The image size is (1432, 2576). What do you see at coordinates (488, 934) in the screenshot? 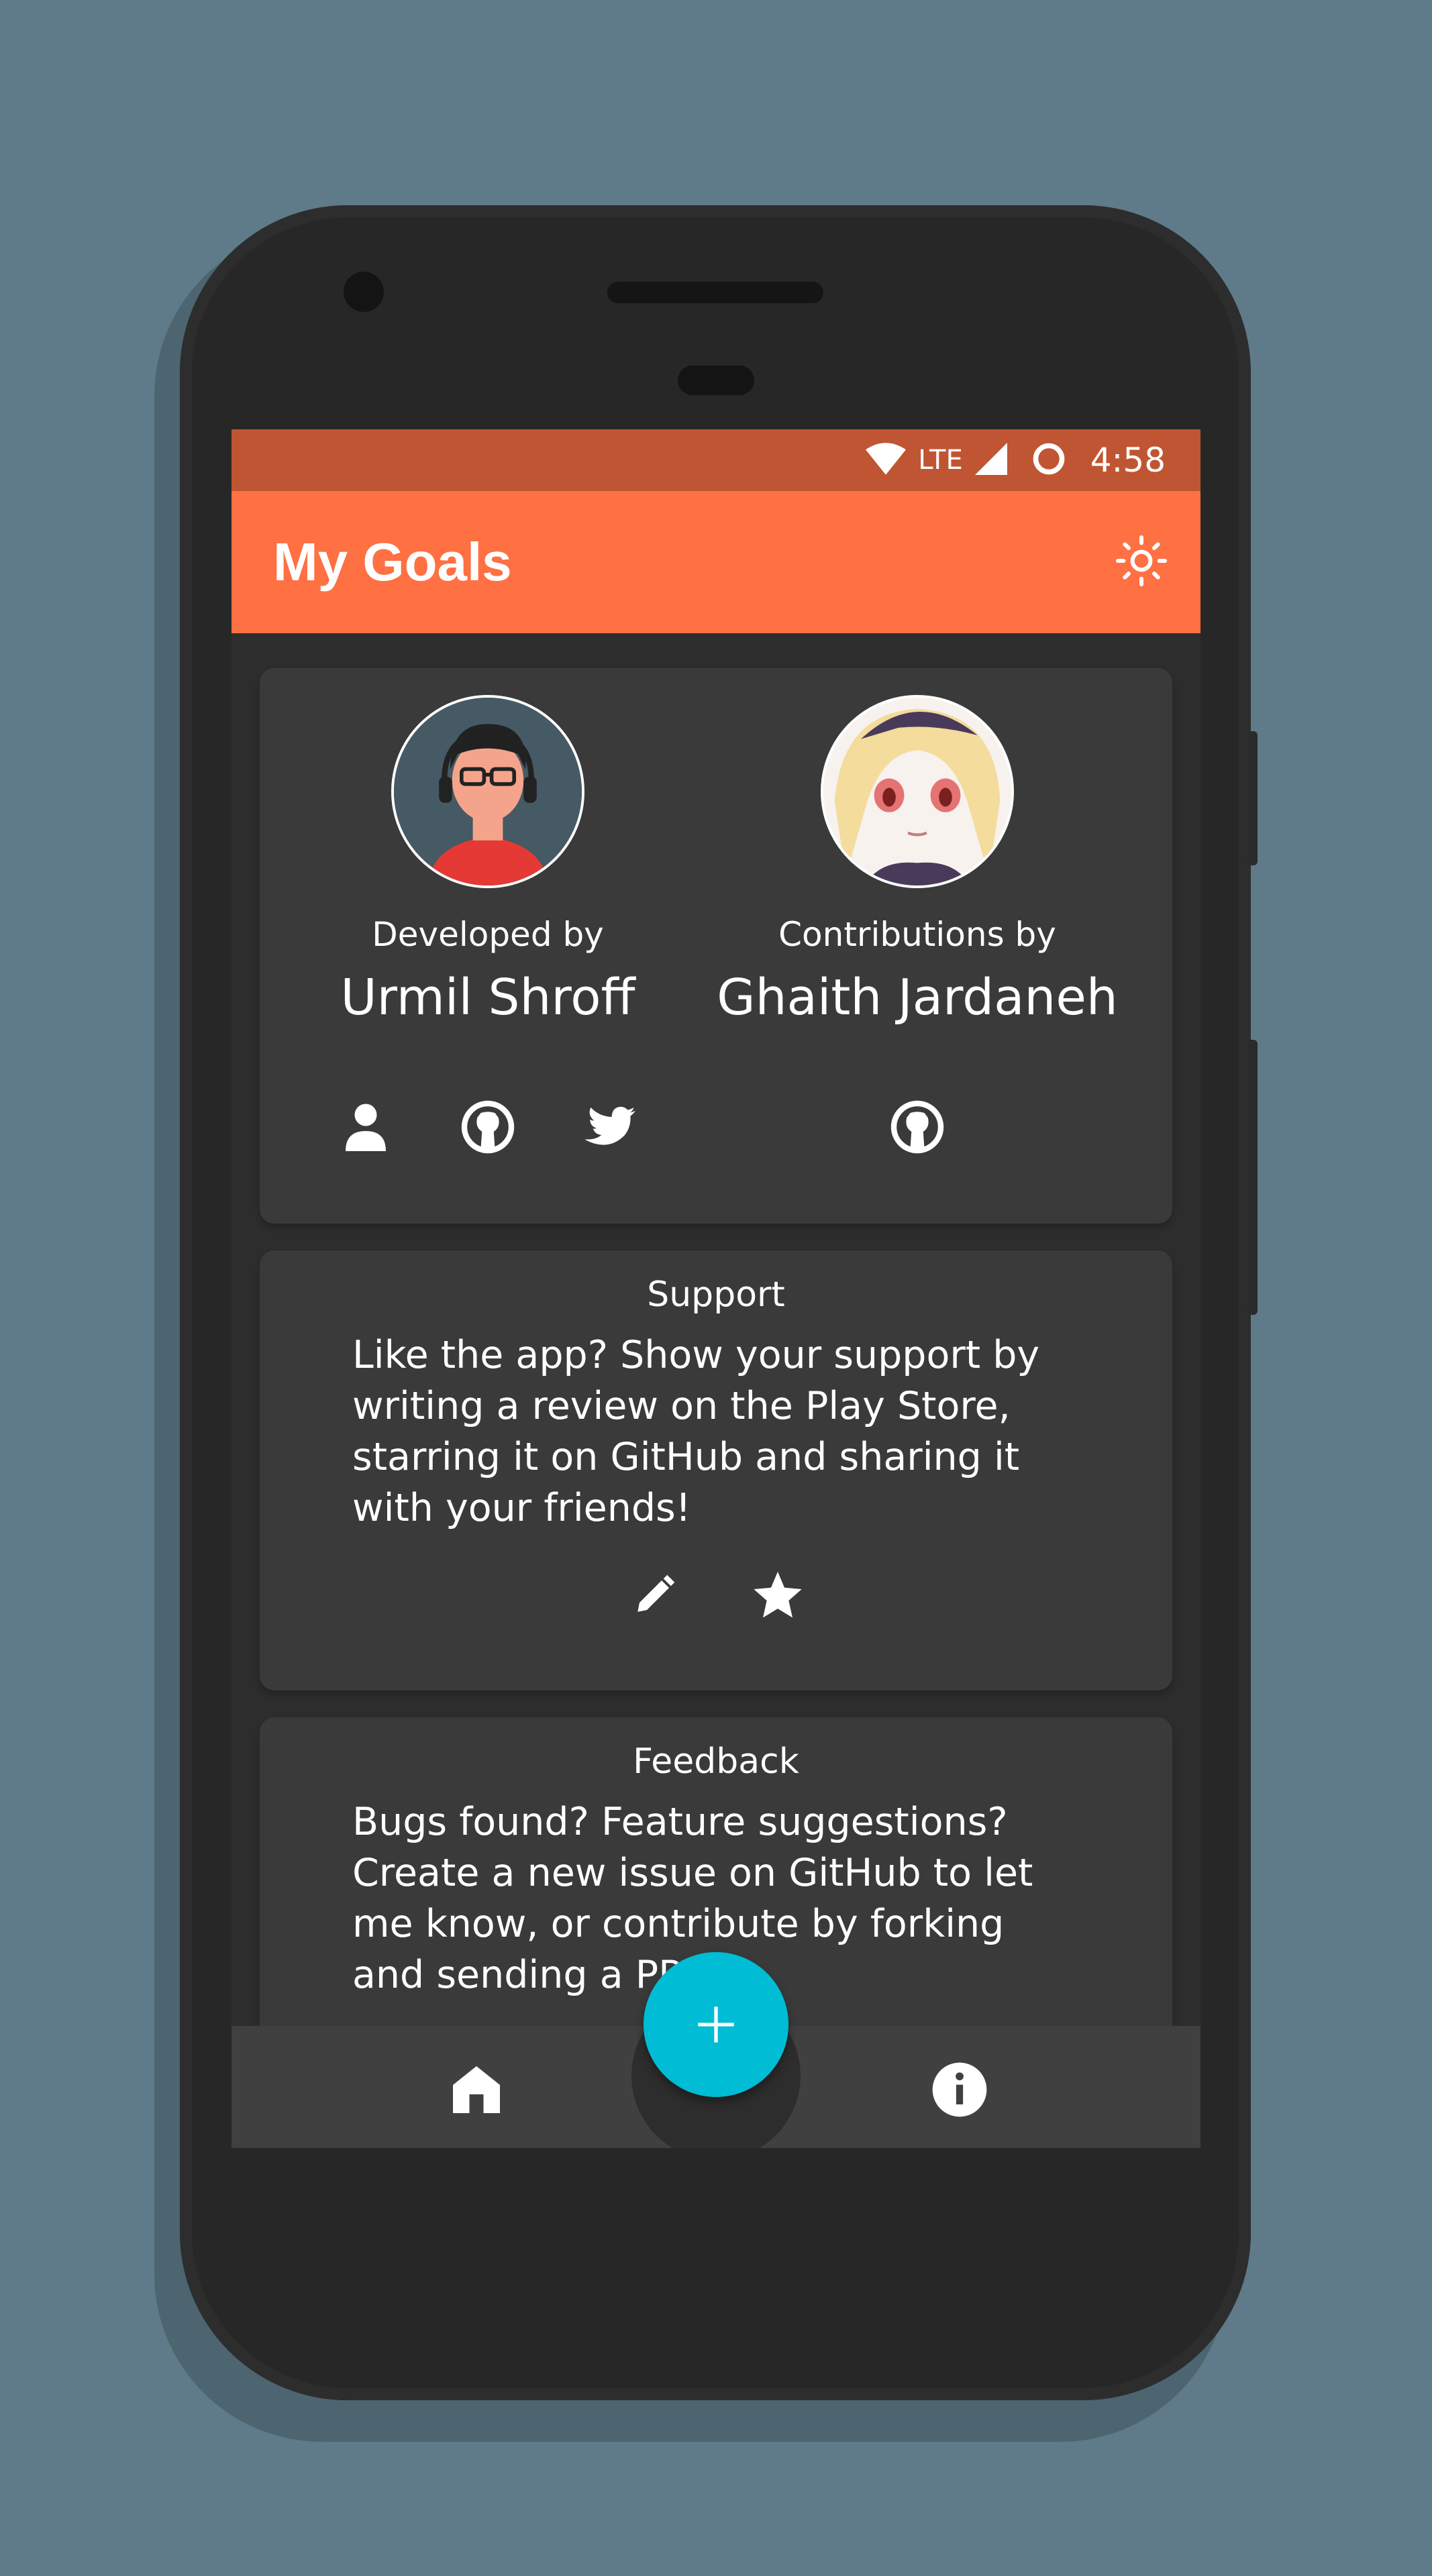
I see `developer-role: Developed by` at bounding box center [488, 934].